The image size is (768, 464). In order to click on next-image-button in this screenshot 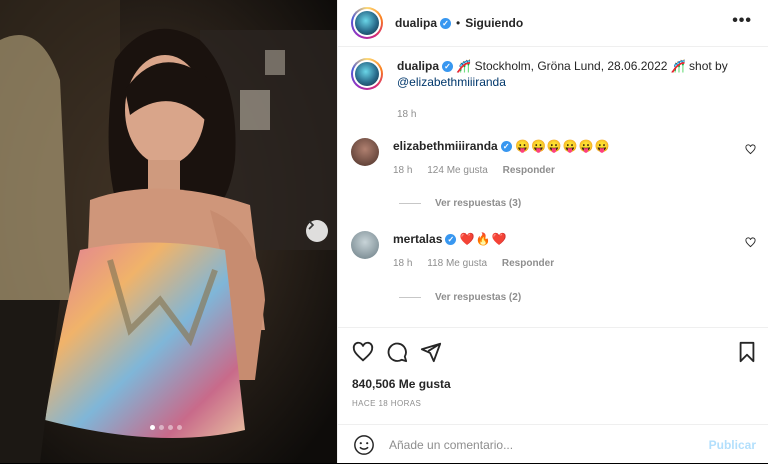, I will do `click(317, 231)`.